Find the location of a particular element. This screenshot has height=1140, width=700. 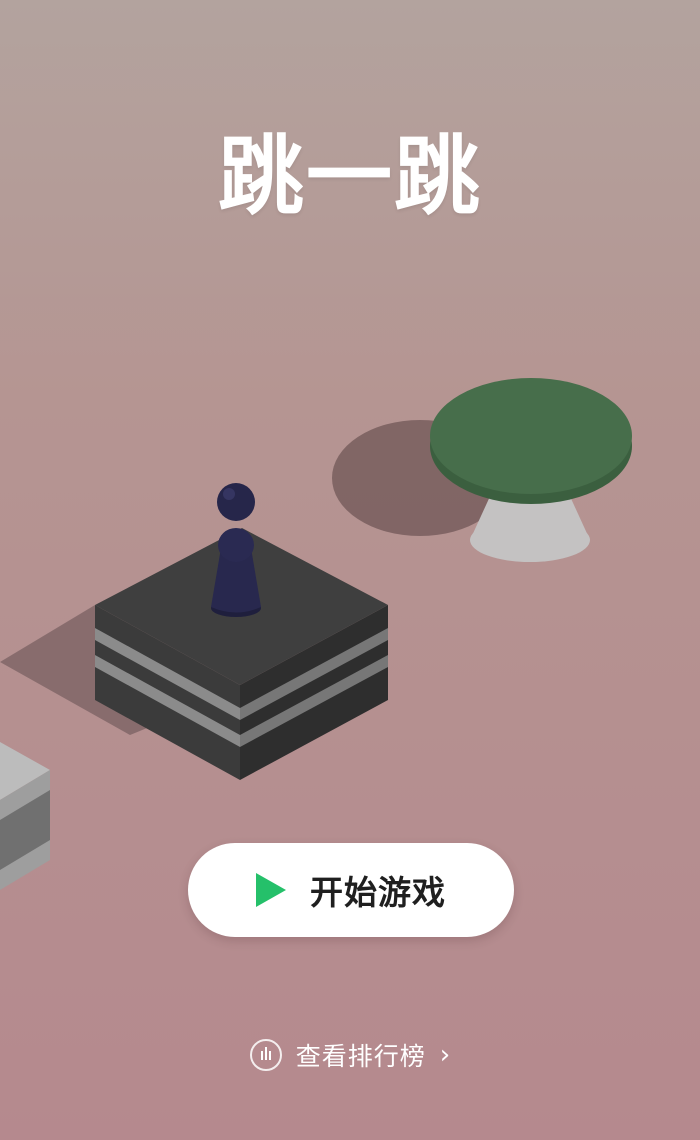

player-piece-collar is located at coordinates (236, 545).